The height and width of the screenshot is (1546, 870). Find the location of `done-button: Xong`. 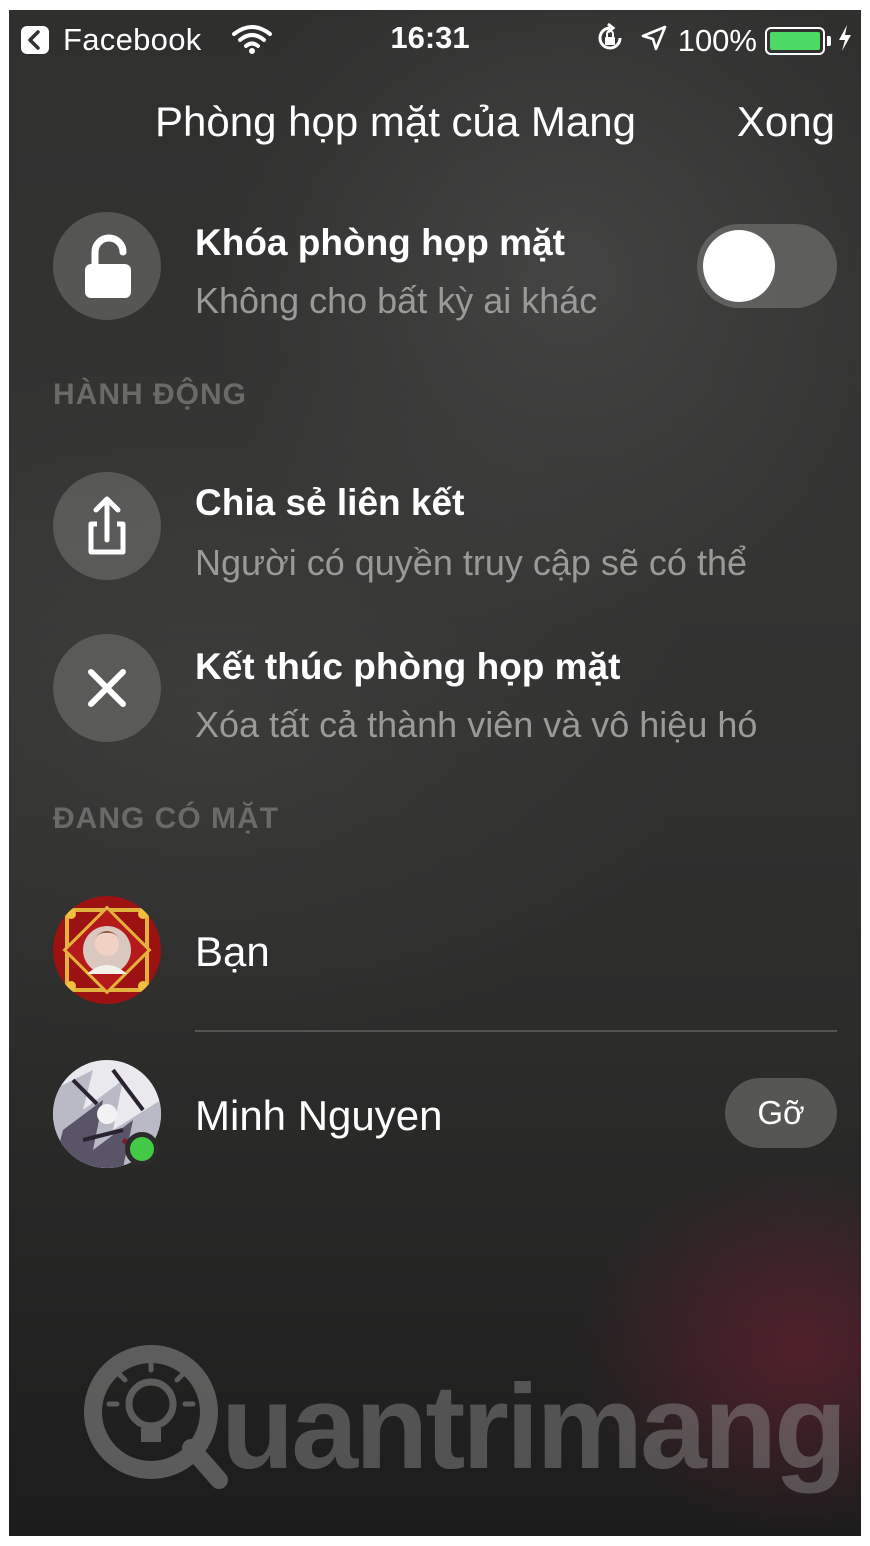

done-button: Xong is located at coordinates (786, 122).